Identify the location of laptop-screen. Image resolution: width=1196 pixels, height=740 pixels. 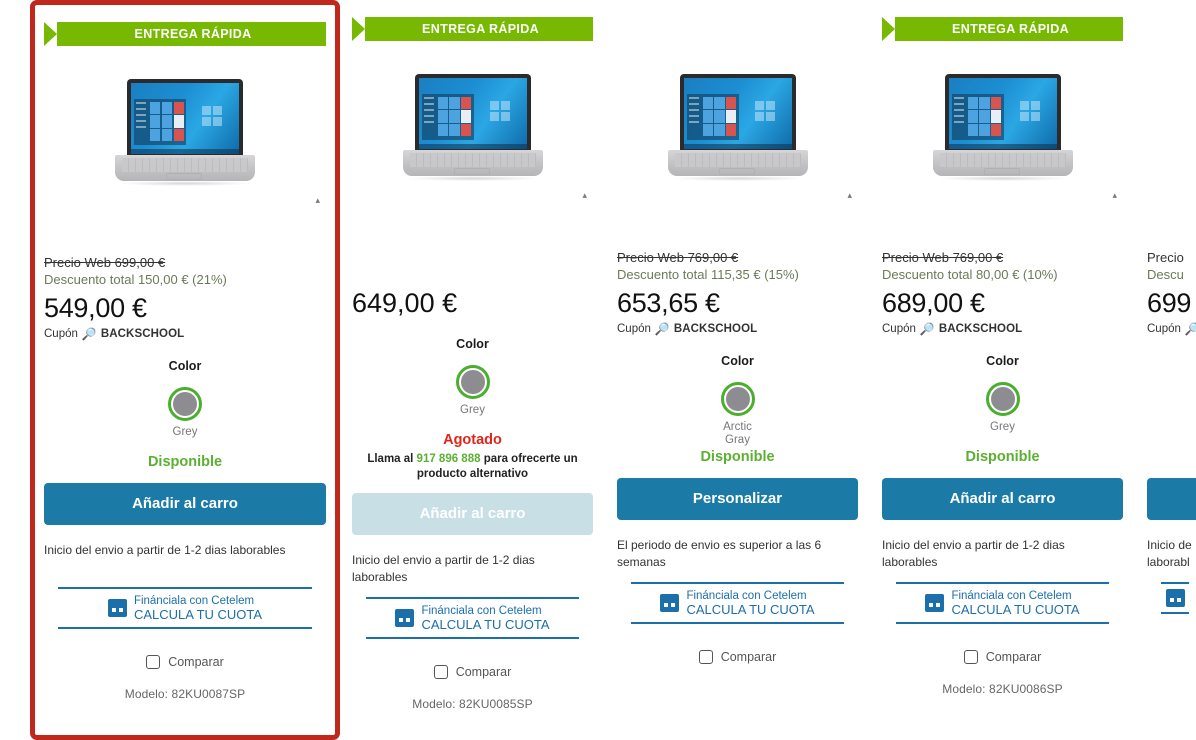
(185, 118).